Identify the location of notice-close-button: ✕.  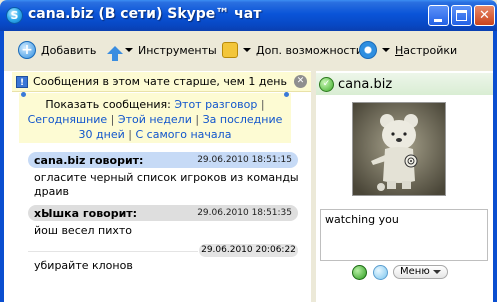
(300, 81).